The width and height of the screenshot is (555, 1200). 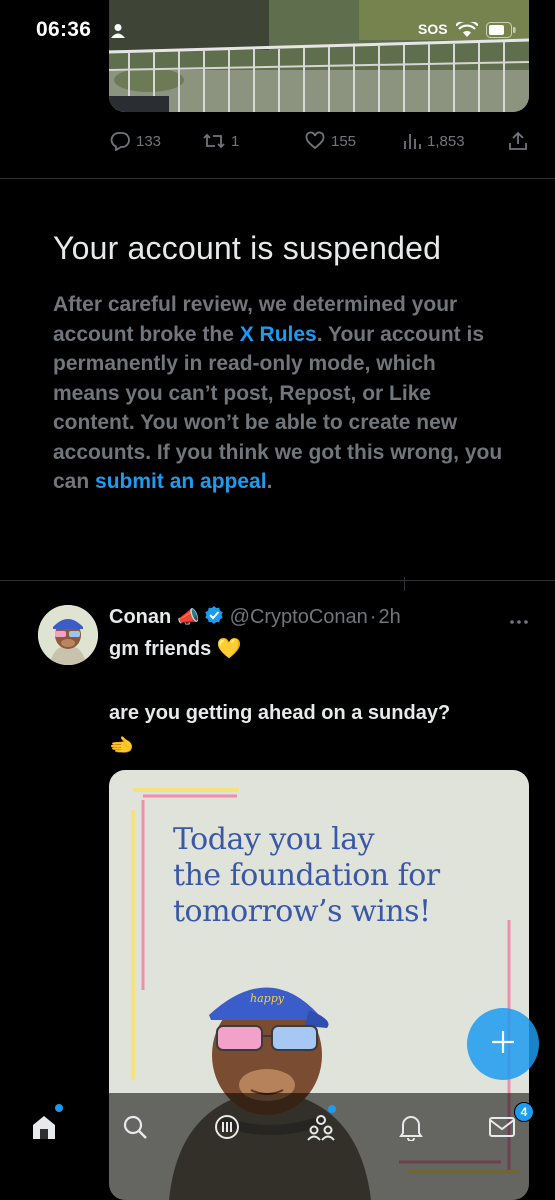 I want to click on communities-icon, so click(x=321, y=1129).